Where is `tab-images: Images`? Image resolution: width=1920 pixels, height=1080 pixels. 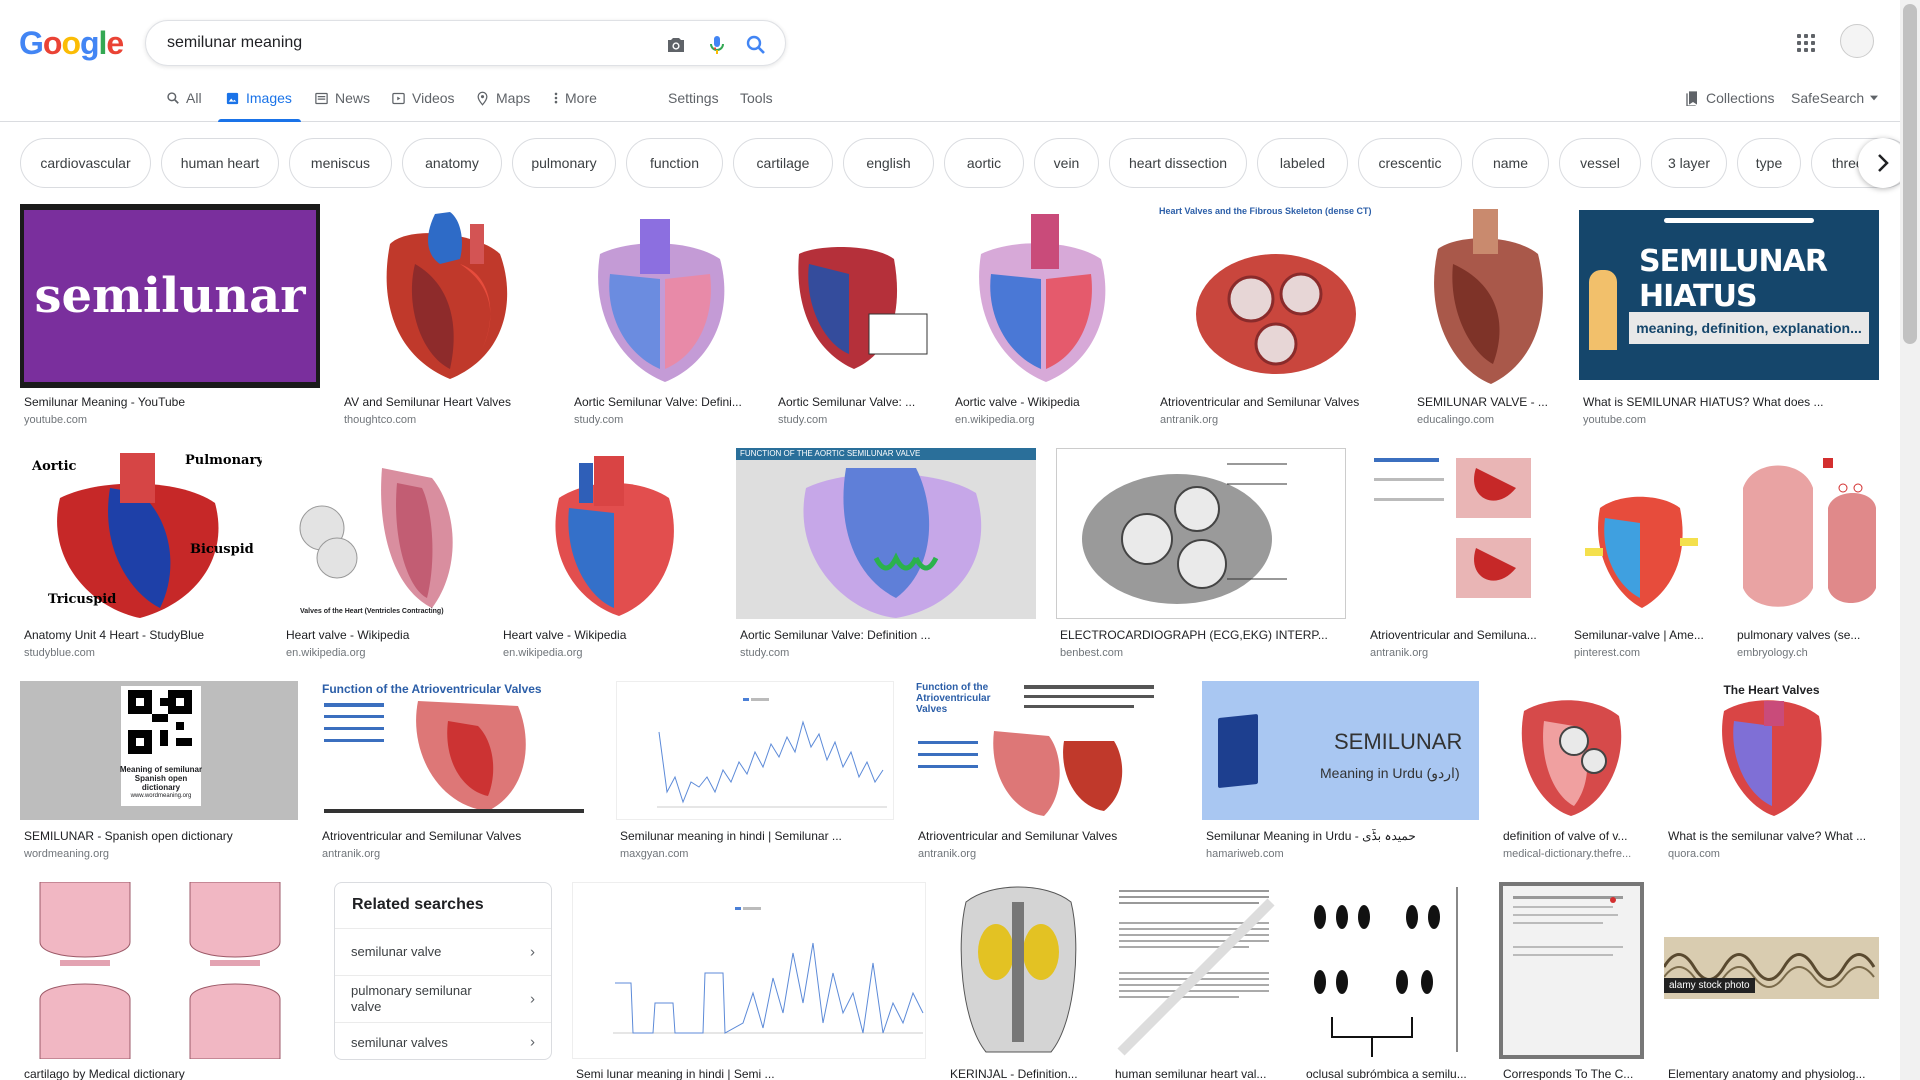
tab-images: Images is located at coordinates (258, 98).